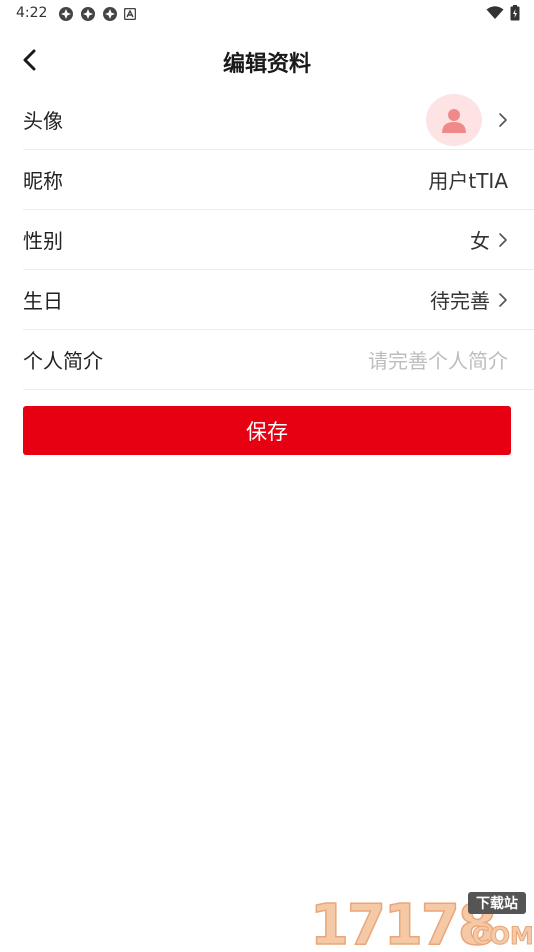 Image resolution: width=534 pixels, height=952 pixels. I want to click on gender-label: 性别, so click(43, 241).